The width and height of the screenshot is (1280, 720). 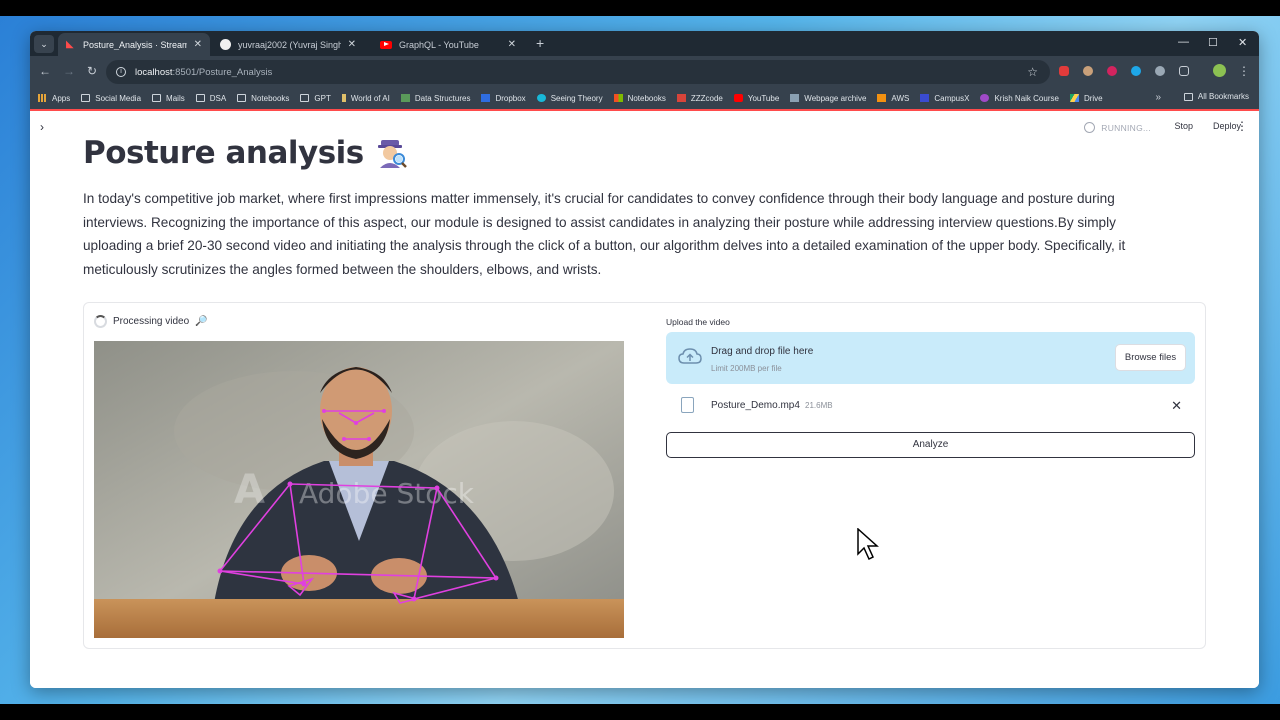 I want to click on processing-status: Processing video 🔎, so click(x=151, y=321).